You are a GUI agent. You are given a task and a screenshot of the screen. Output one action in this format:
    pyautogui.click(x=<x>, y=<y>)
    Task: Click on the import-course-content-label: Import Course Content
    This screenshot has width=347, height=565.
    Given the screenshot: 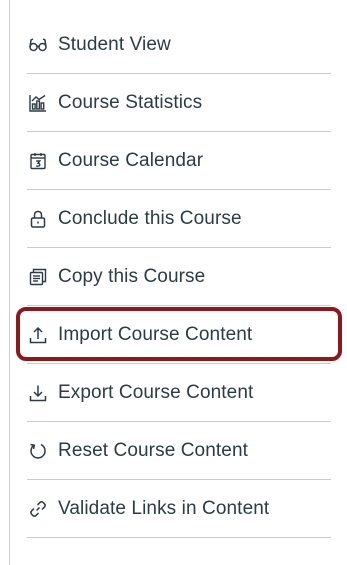 What is the action you would take?
    pyautogui.click(x=155, y=334)
    